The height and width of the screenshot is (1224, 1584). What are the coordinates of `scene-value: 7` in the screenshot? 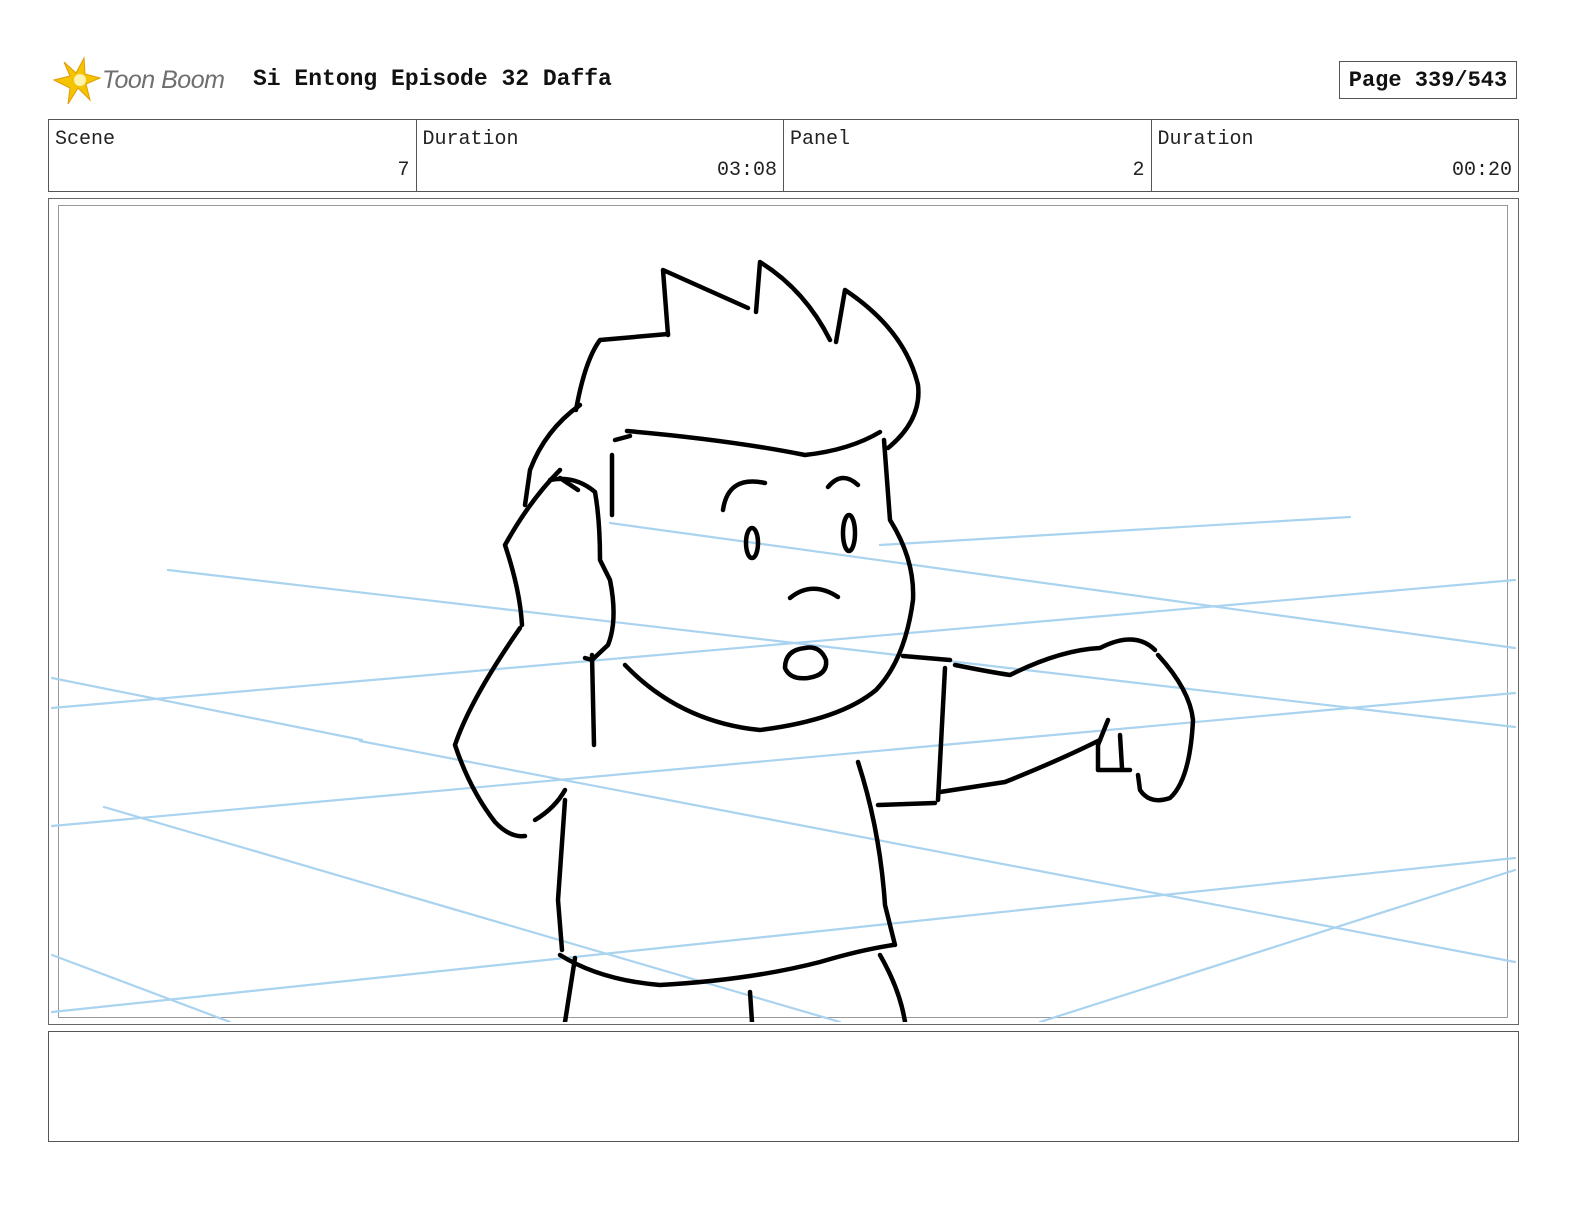 It's located at (403, 170).